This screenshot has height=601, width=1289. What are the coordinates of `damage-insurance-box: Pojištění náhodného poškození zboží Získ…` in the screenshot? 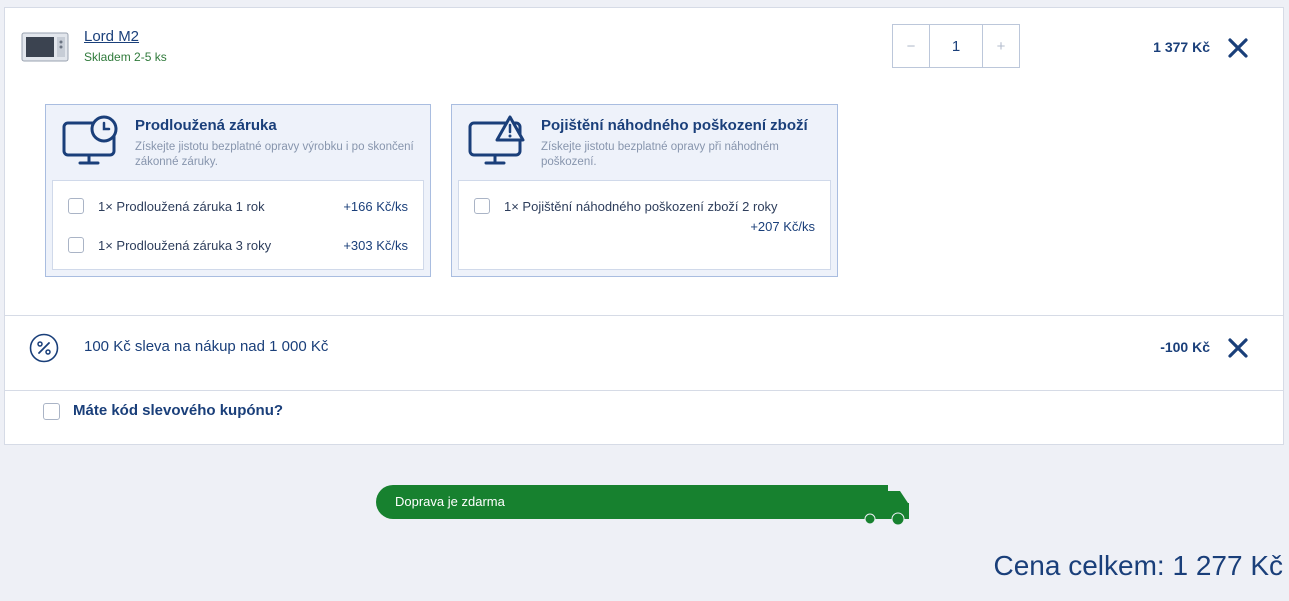 It's located at (644, 190).